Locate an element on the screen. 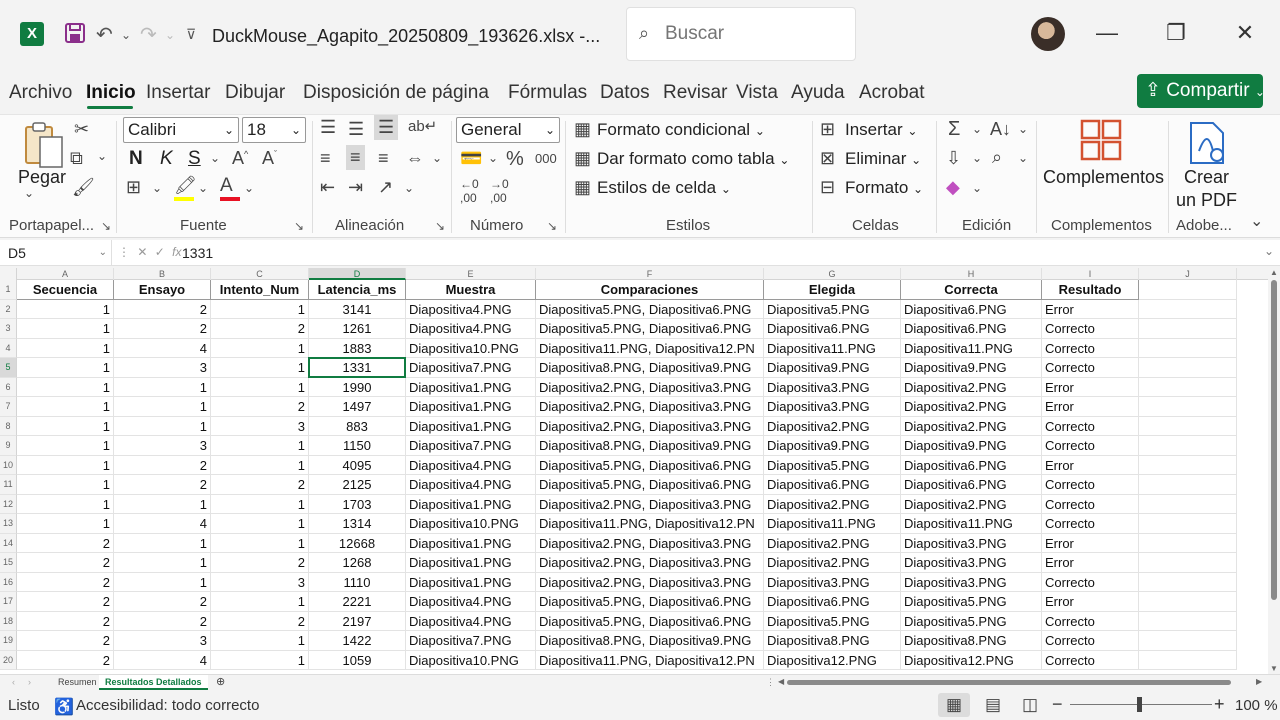  insert-cells-button: Insertar ⌄ is located at coordinates (881, 130).